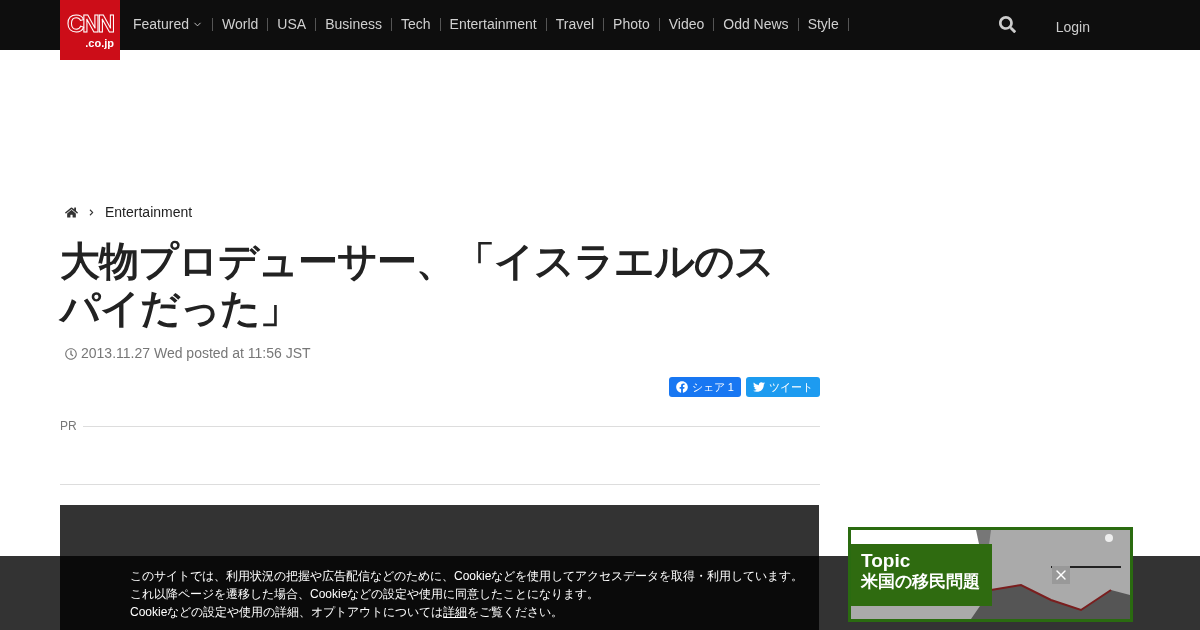  What do you see at coordinates (467, 576) in the screenshot?
I see `cookie-notice-text: このサイトでは、利用状況の把握や広告配信などのために、Cookieなどを使用してアクセスデータを取得・利用しています。` at bounding box center [467, 576].